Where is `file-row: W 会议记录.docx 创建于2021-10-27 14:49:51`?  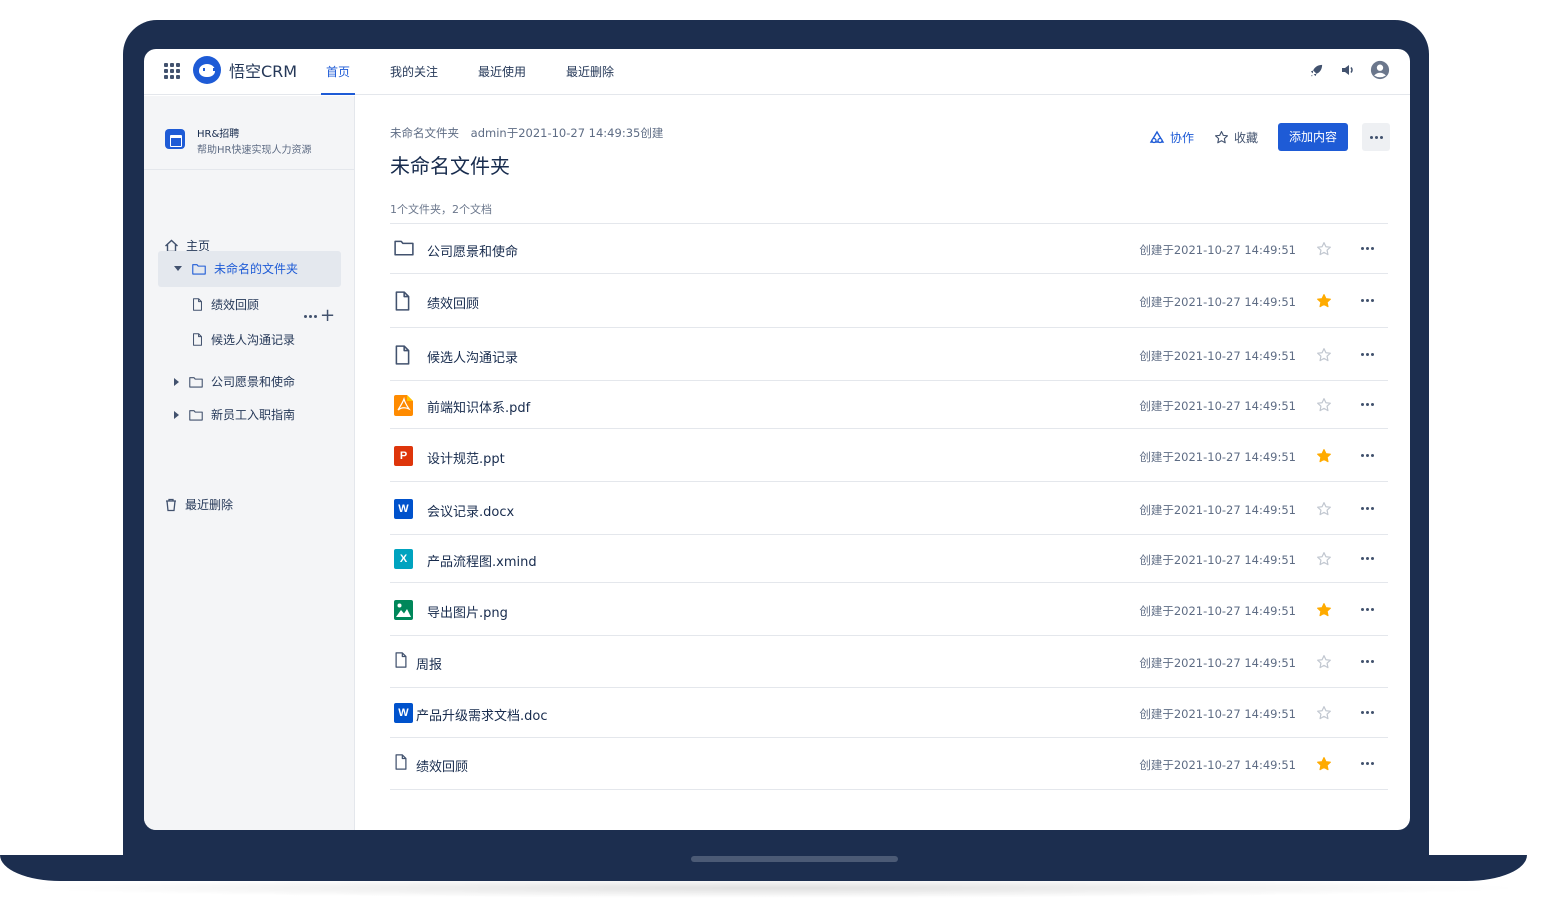 file-row: W 会议记录.docx 创建于2021-10-27 14:49:51 is located at coordinates (889, 508).